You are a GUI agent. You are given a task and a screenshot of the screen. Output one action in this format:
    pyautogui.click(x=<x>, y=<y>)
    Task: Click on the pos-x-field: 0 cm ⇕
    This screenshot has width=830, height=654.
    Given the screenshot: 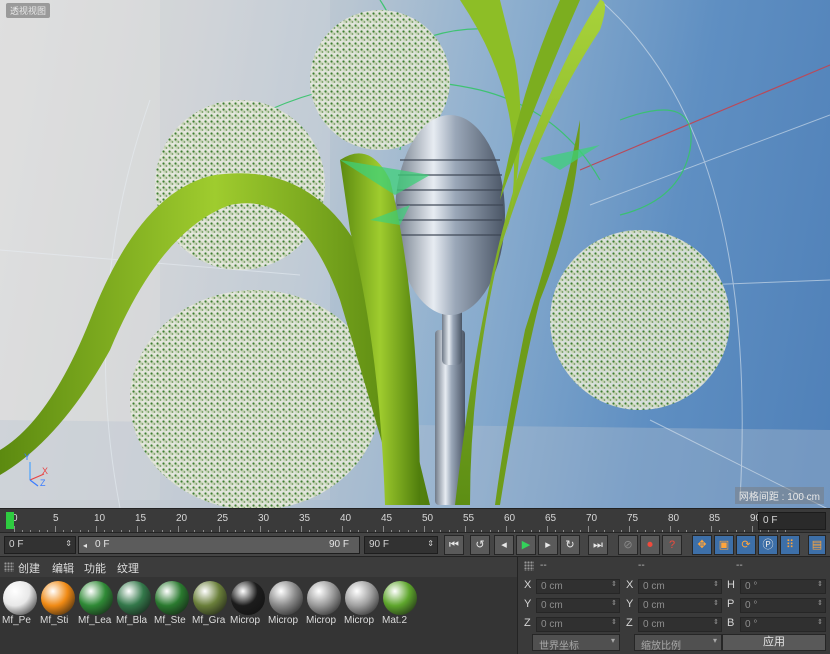 What is the action you would take?
    pyautogui.click(x=578, y=586)
    